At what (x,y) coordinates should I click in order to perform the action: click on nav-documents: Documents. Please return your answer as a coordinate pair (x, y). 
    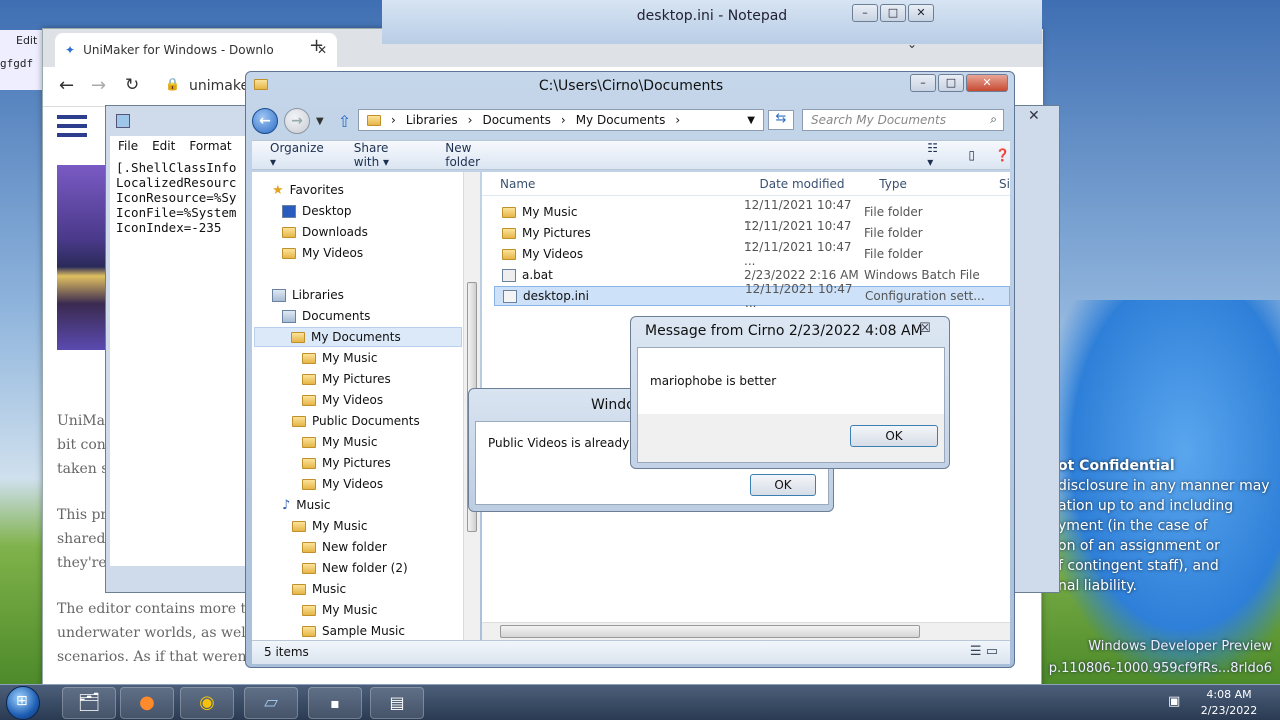
    Looking at the image, I should click on (326, 316).